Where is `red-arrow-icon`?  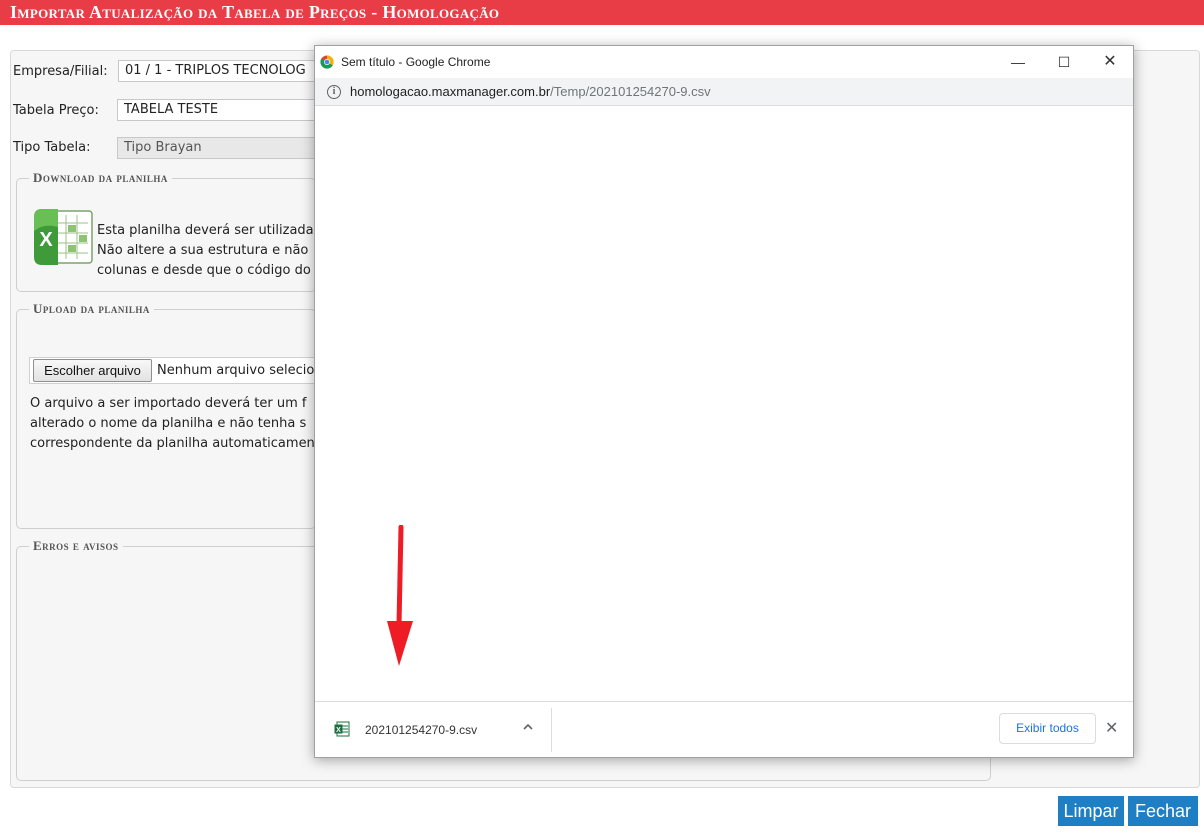 red-arrow-icon is located at coordinates (400, 595).